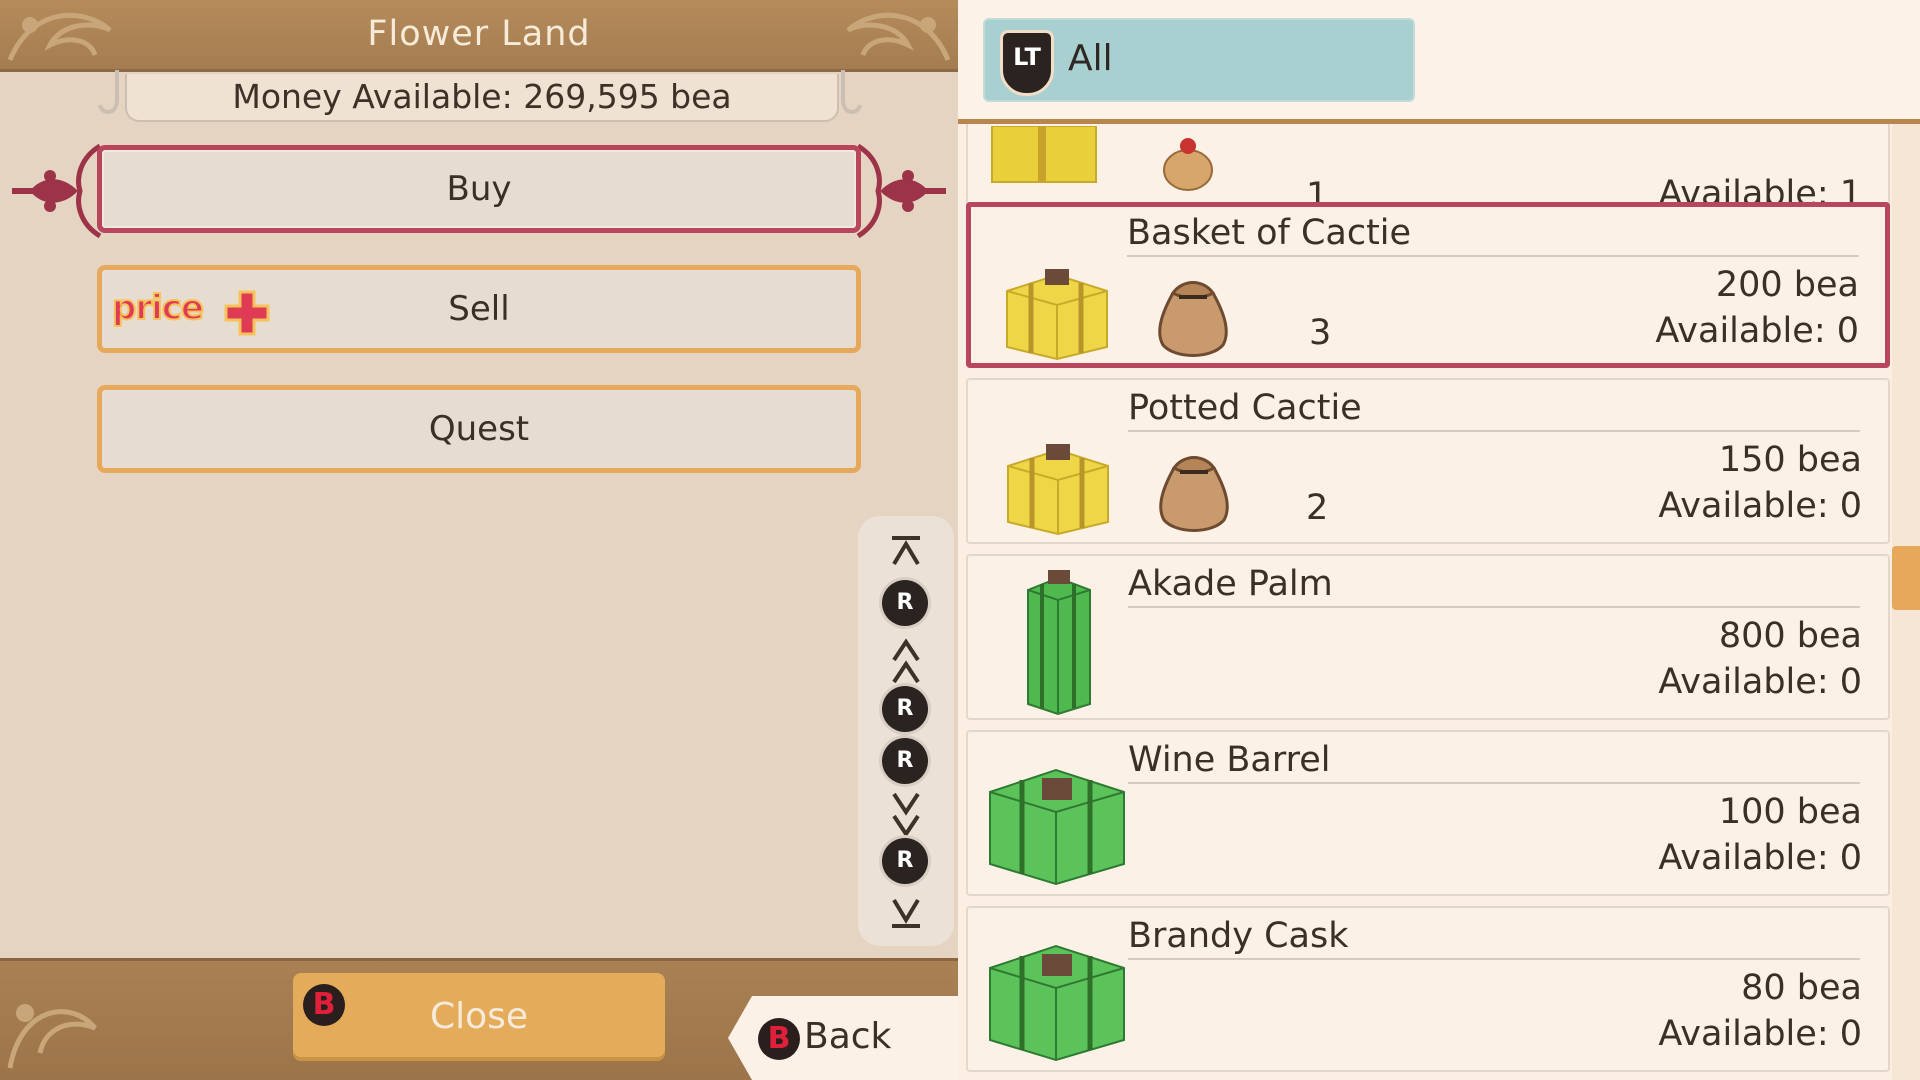  Describe the element at coordinates (1493, 235) in the screenshot. I see `item-name: Basket of Cactie` at that location.